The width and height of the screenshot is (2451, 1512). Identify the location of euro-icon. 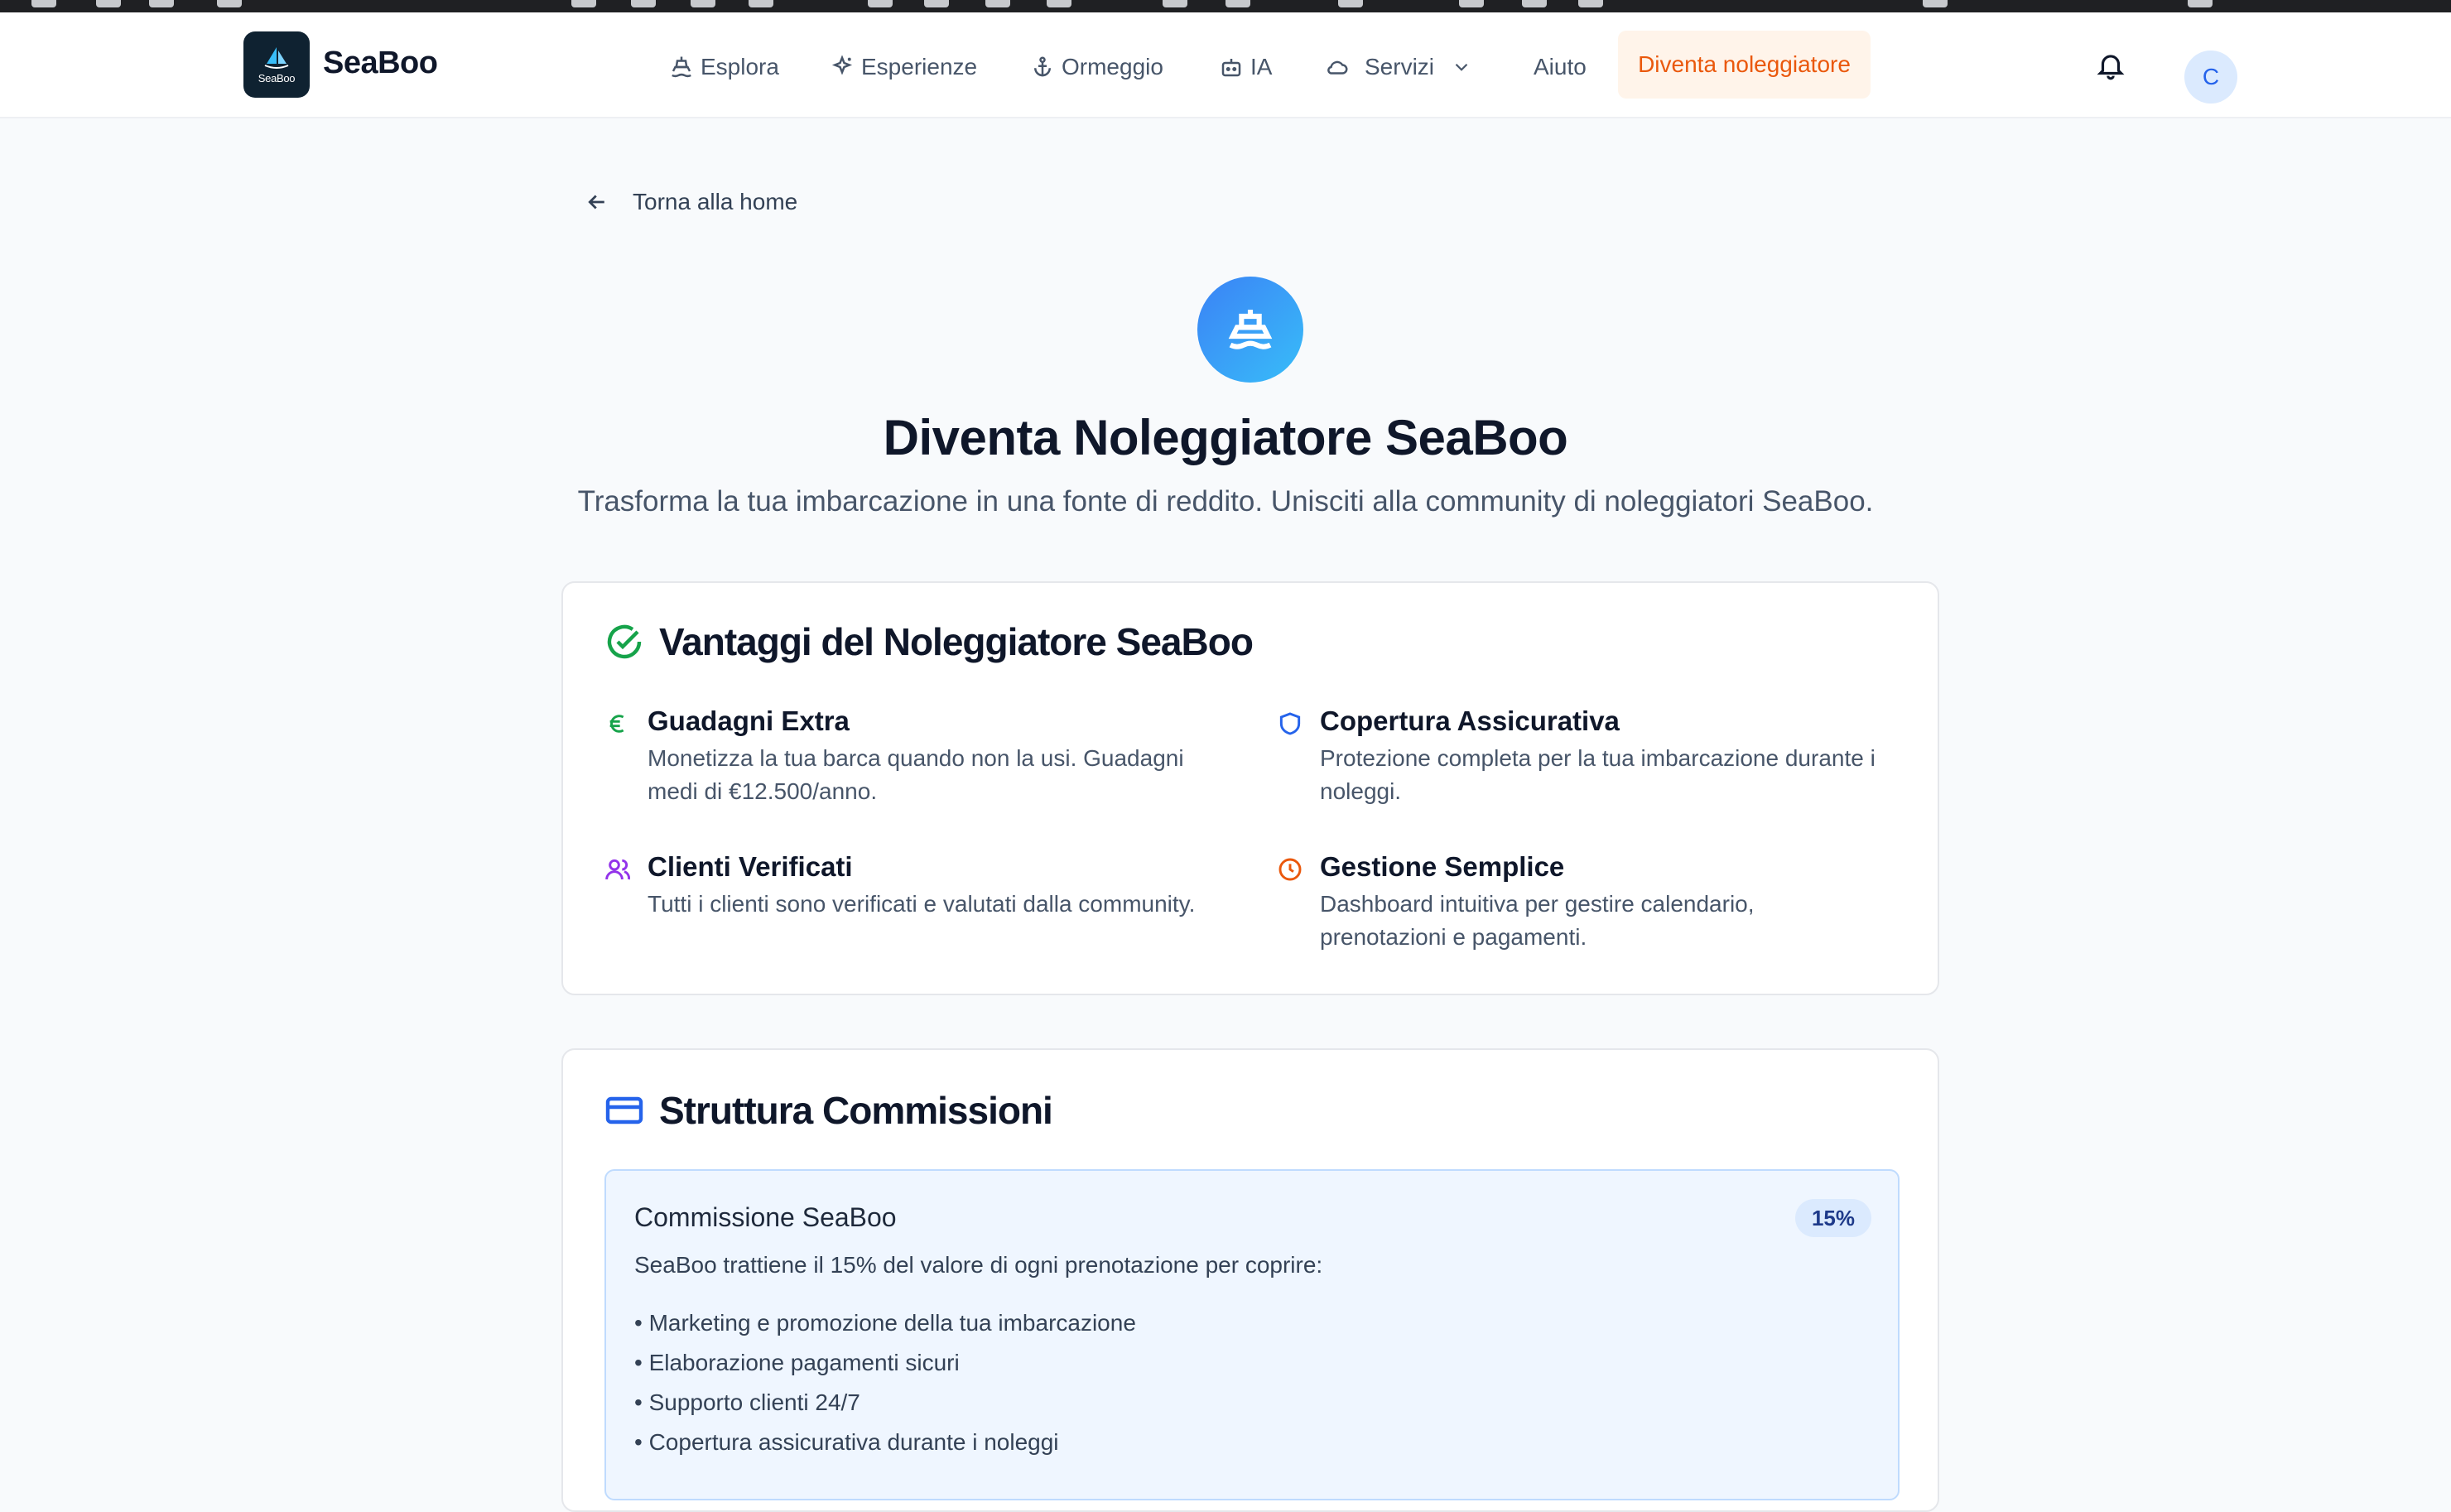
(617, 723).